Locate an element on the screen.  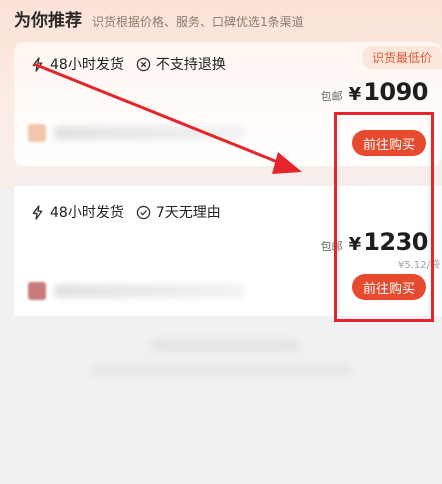
arrow-annotation is located at coordinates (167, 118).